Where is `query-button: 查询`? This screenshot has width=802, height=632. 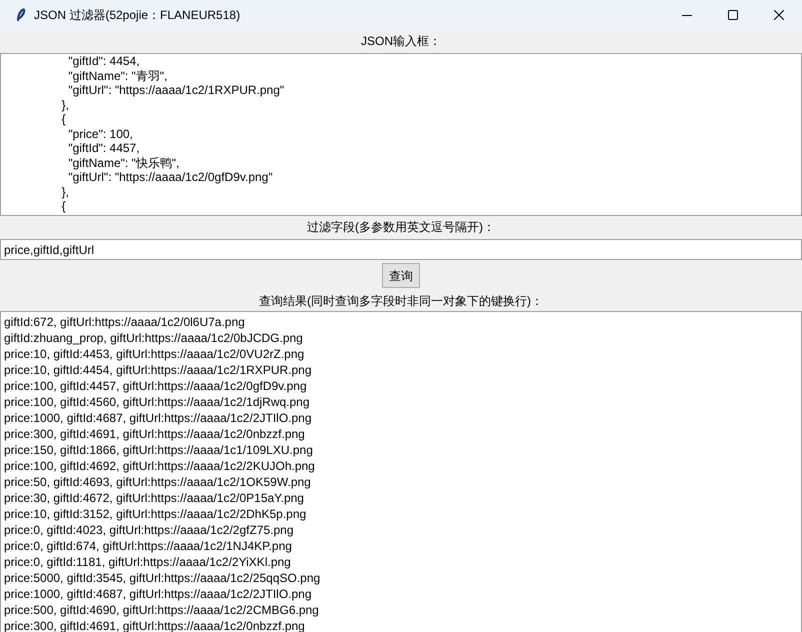 query-button: 查询 is located at coordinates (401, 275).